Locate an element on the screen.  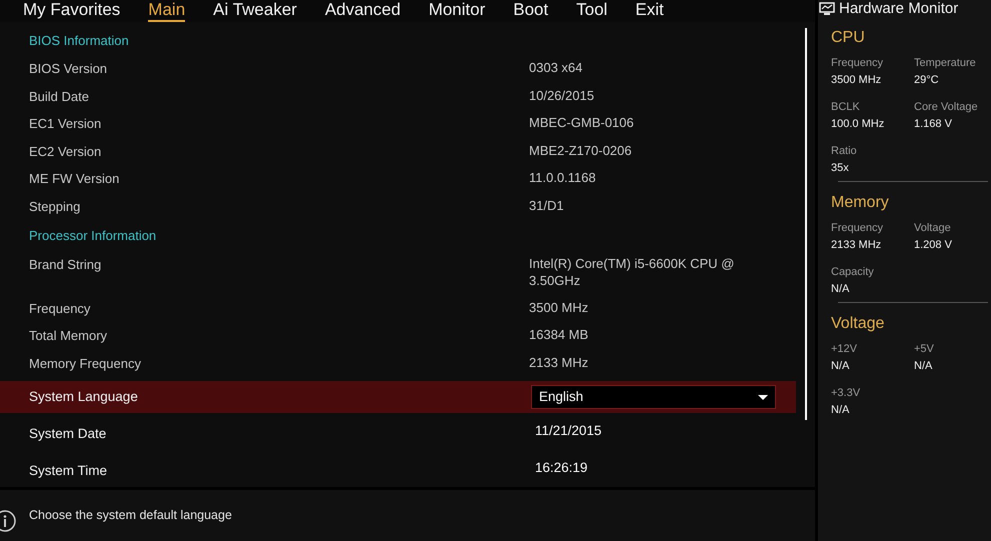
scrollbar is located at coordinates (806, 224).